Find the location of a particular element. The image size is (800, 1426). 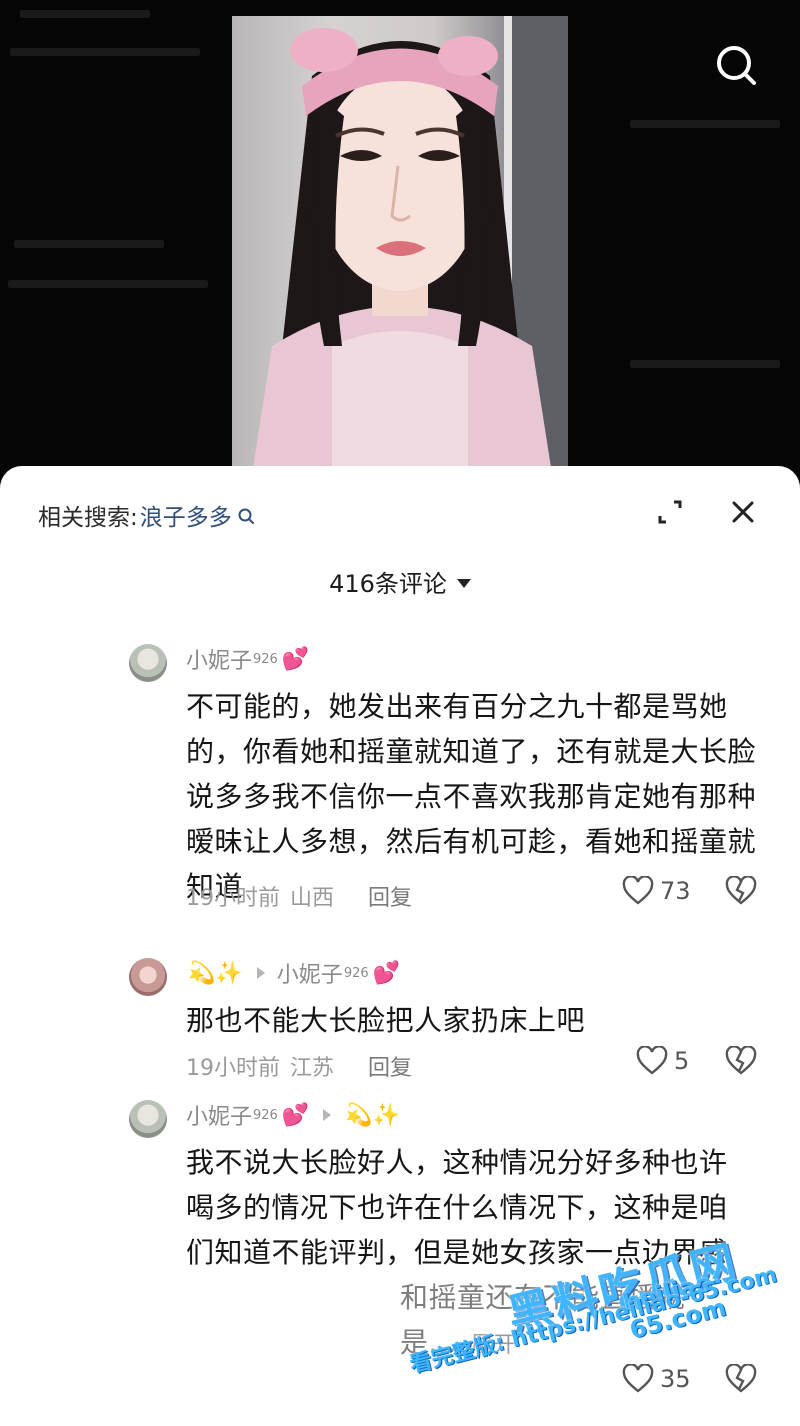

close-icon is located at coordinates (743, 512).